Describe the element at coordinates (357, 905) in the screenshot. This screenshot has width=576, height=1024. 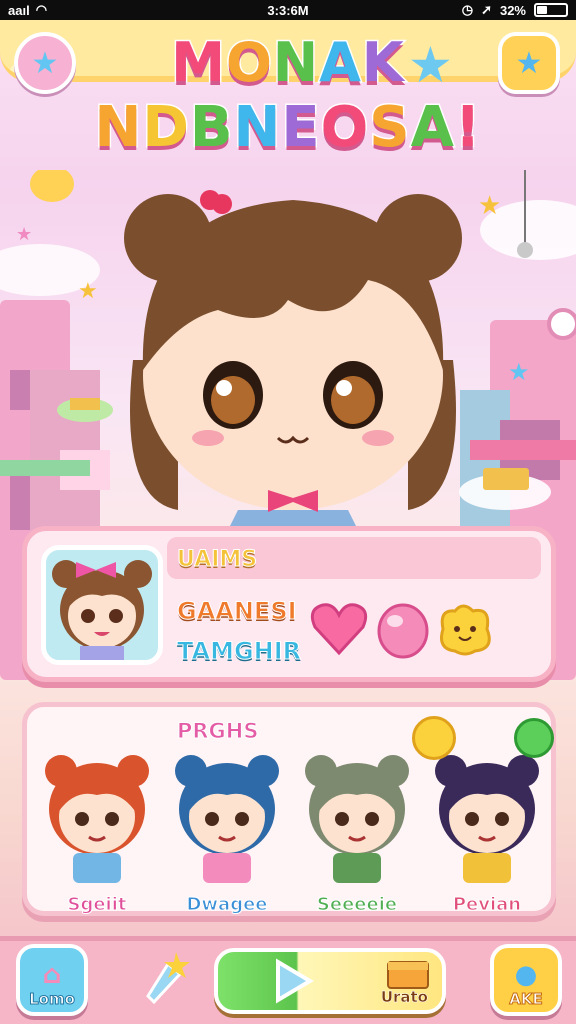
I see `friend-name: Seeeeie` at that location.